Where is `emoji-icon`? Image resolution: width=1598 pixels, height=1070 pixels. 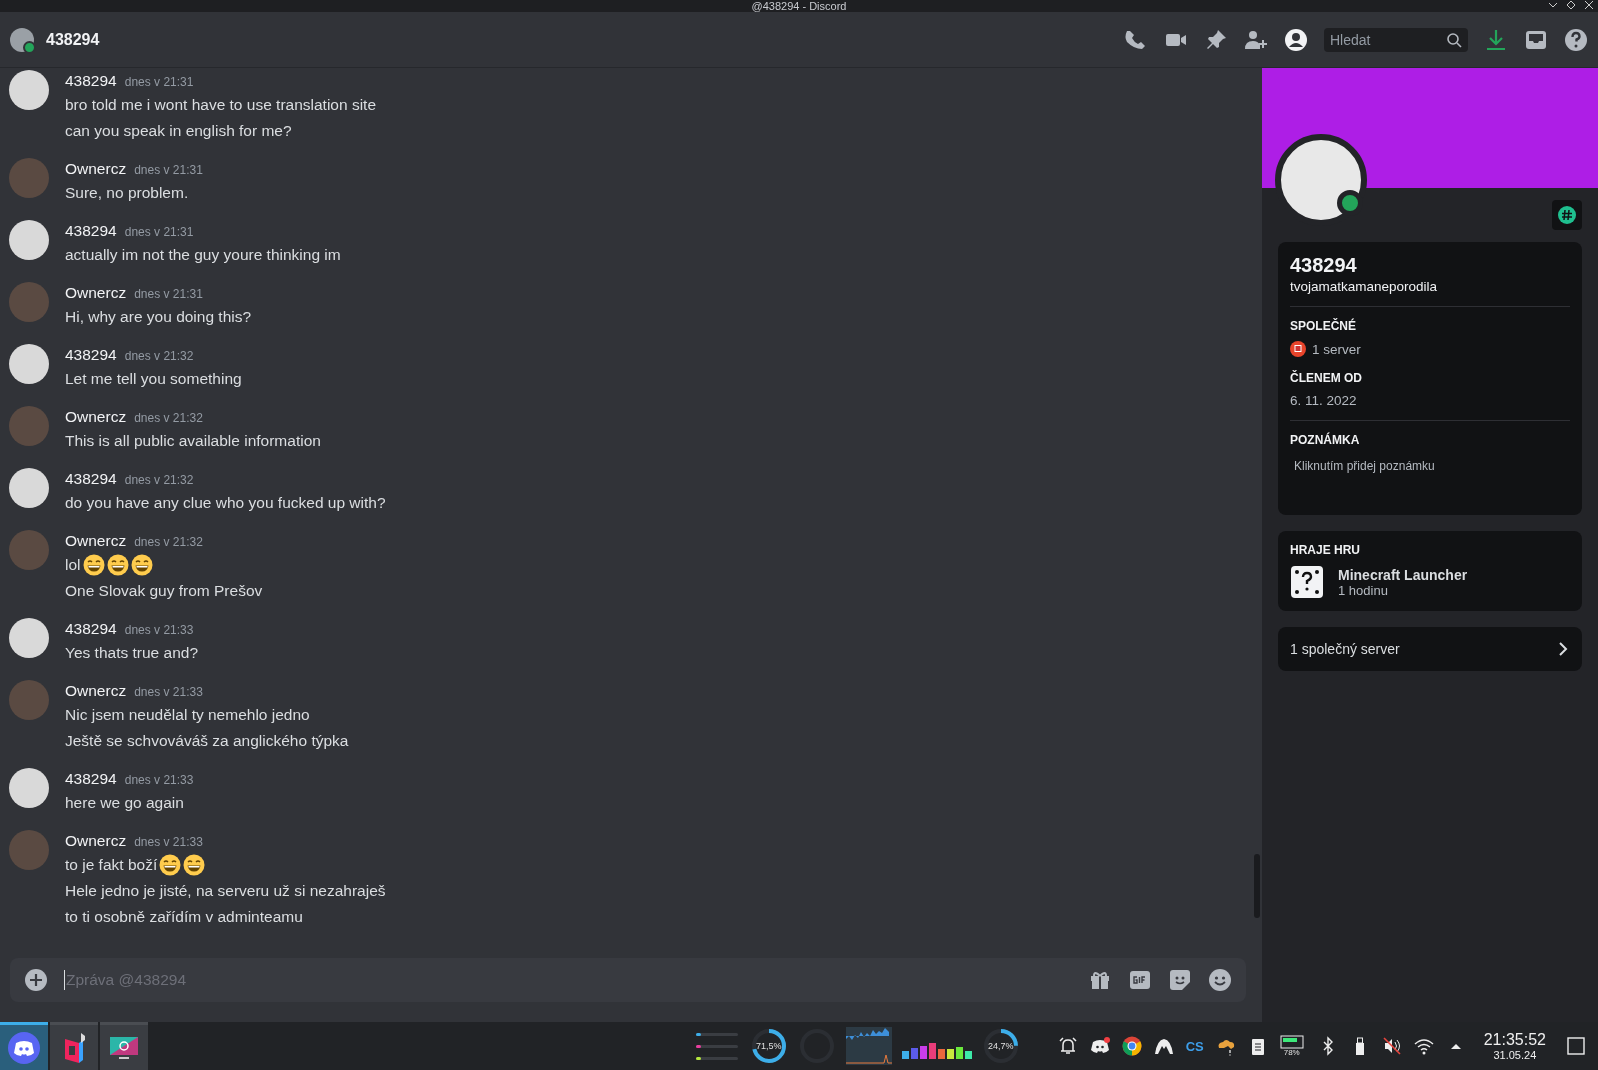
emoji-icon is located at coordinates (1220, 980).